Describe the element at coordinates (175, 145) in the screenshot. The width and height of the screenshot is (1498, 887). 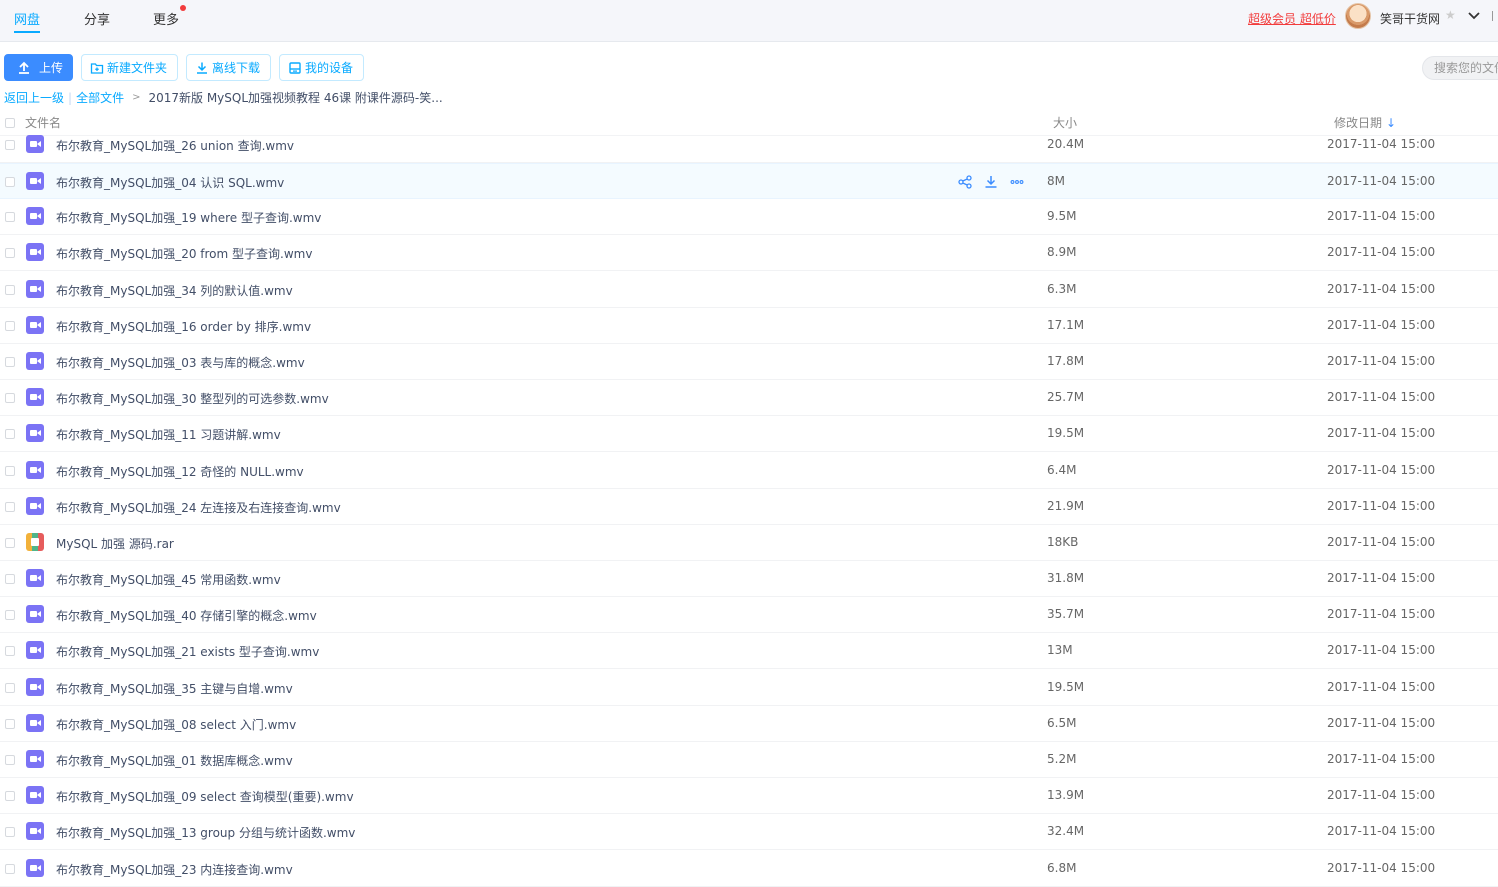
I see `file-name: 布尔教育_MySQL加强_26 union 查询.wmv` at that location.